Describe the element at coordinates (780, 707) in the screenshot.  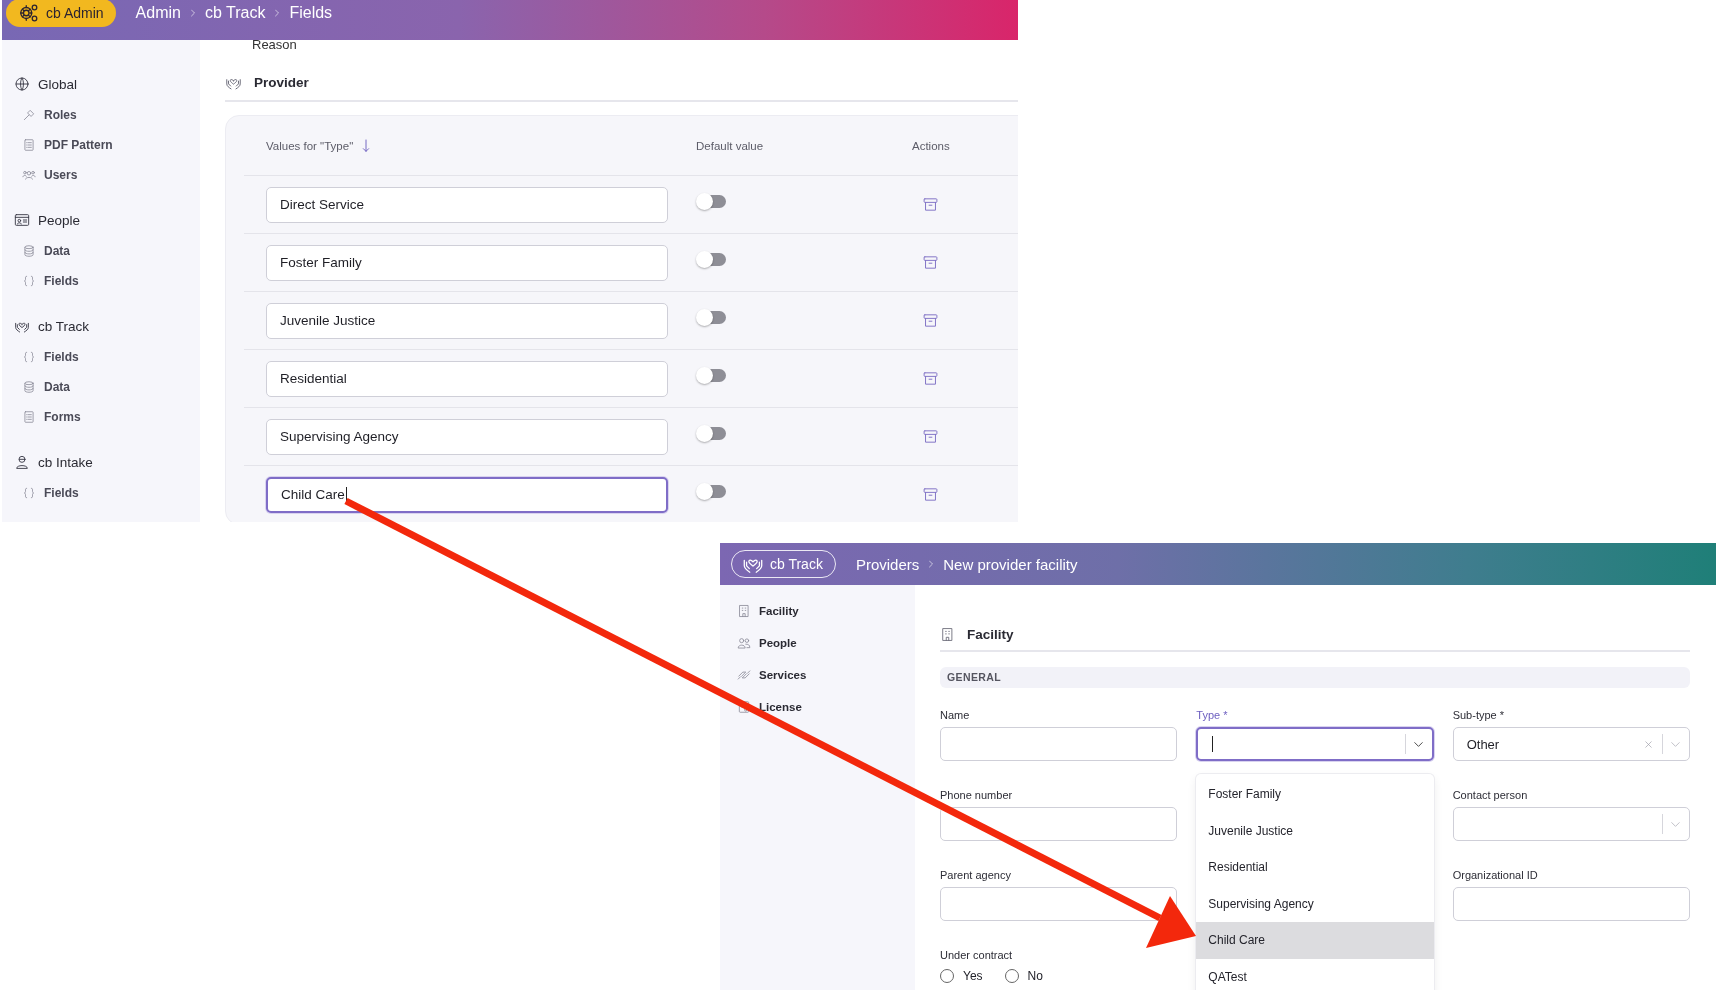
I see `item-label: License` at that location.